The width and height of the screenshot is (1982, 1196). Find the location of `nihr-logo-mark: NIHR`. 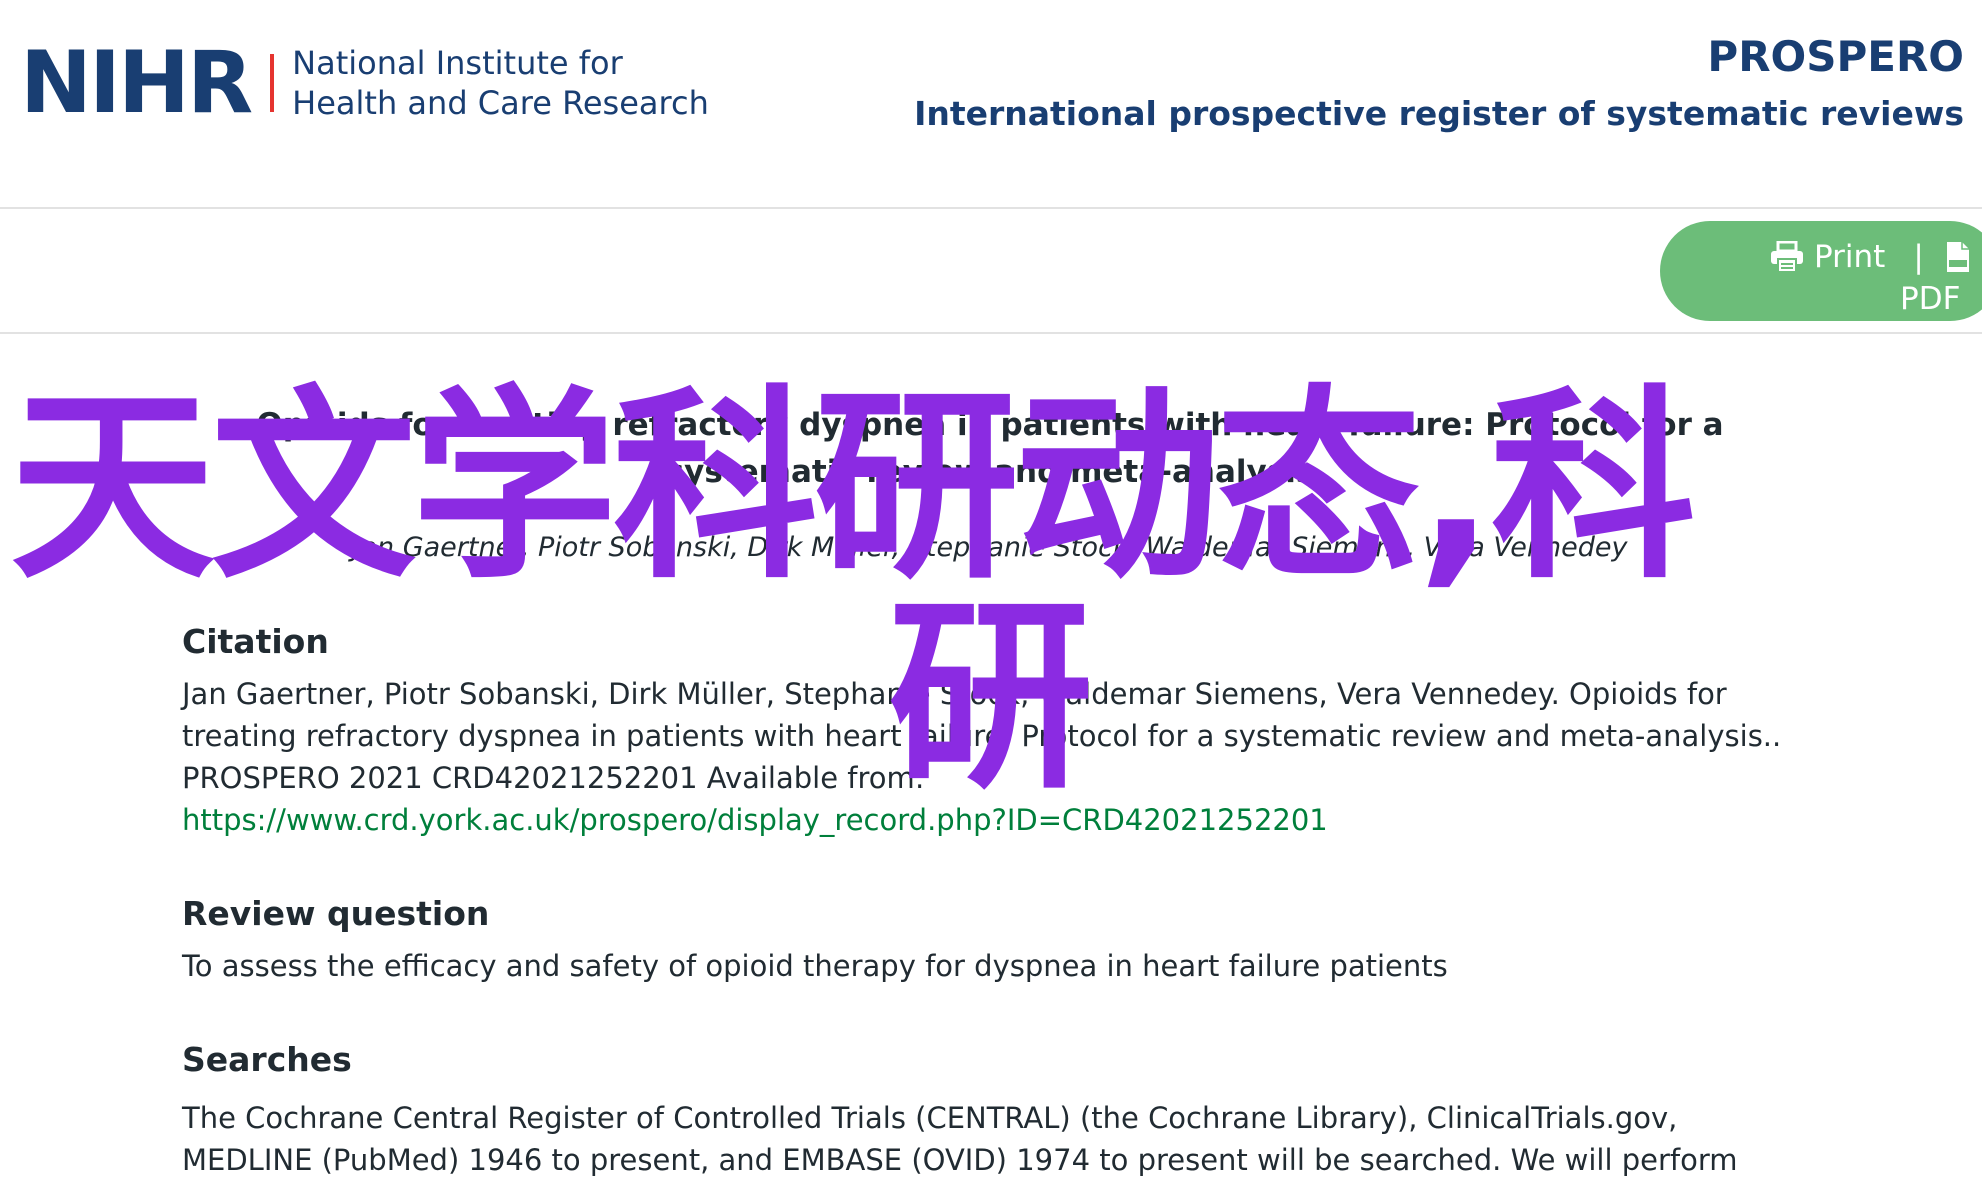

nihr-logo-mark: NIHR is located at coordinates (136, 83).